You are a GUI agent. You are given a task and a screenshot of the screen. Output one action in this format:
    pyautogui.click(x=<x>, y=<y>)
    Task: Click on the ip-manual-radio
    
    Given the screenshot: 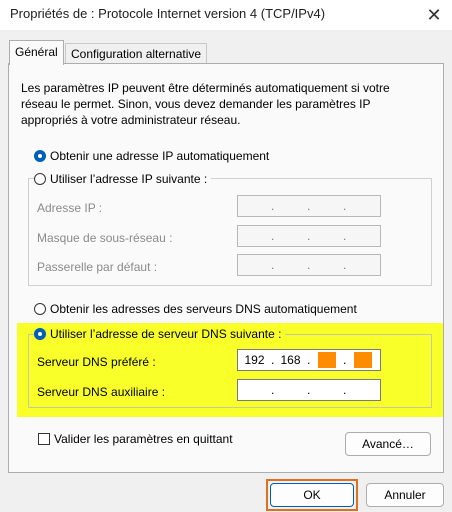 What is the action you would take?
    pyautogui.click(x=40, y=179)
    